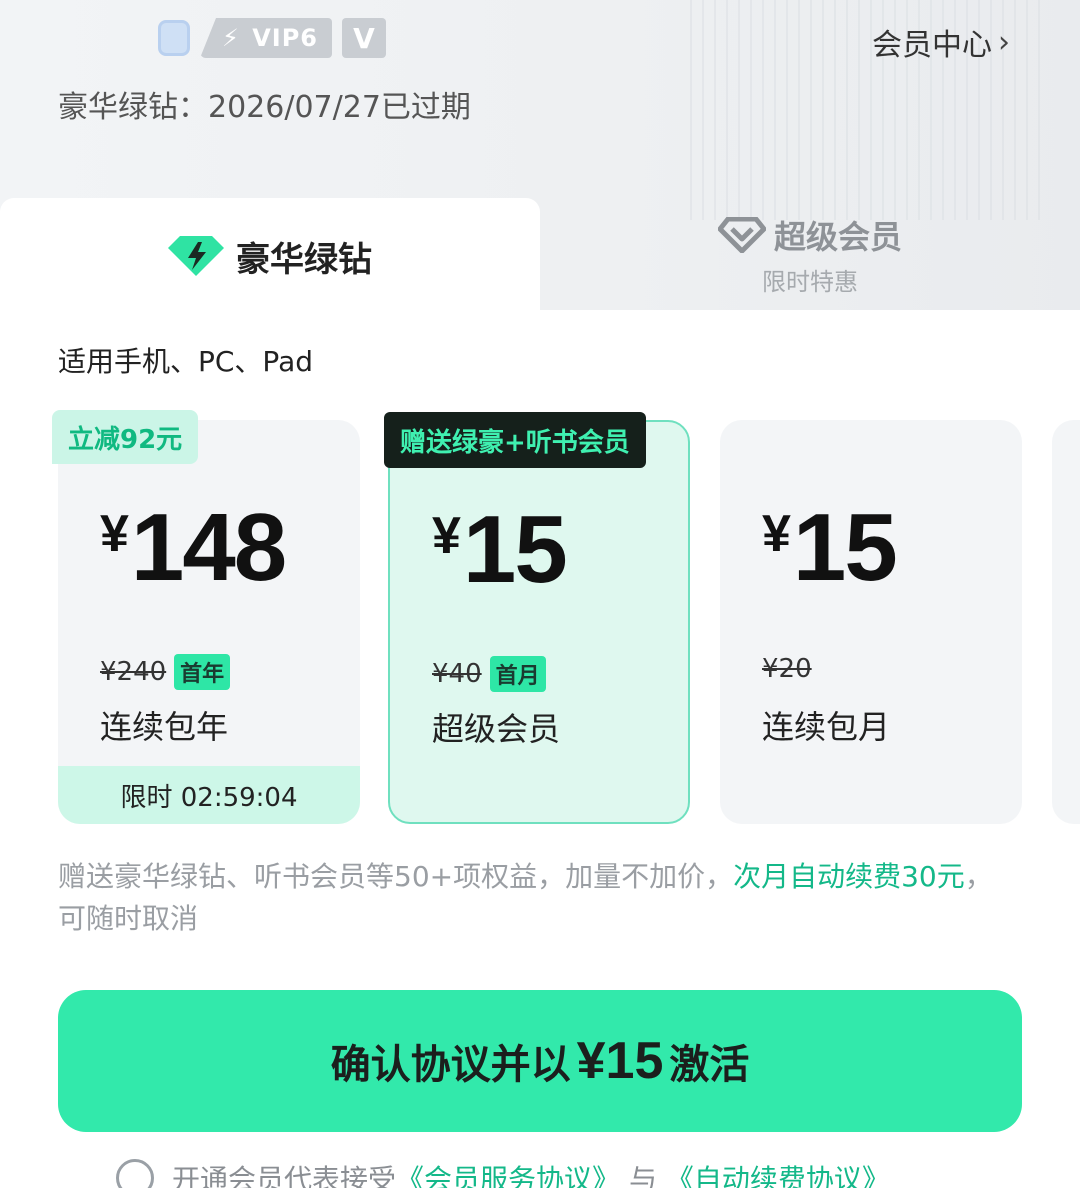 This screenshot has width=1080, height=1188. Describe the element at coordinates (932, 45) in the screenshot. I see `member-center-label: 会员中心` at that location.